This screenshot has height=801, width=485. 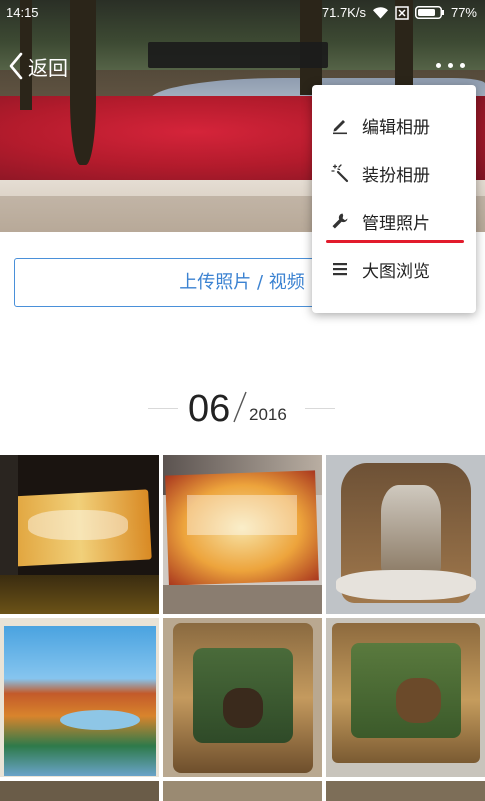 I want to click on menu-item-manage-photos: 管理照片, so click(x=394, y=221).